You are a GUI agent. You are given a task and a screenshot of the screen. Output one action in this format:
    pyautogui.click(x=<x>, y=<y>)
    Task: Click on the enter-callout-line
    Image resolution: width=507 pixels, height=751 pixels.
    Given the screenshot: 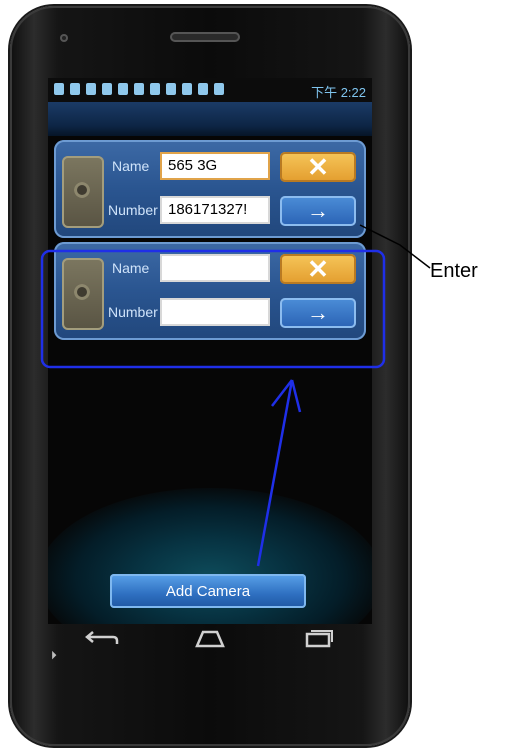 What is the action you would take?
    pyautogui.click(x=395, y=246)
    